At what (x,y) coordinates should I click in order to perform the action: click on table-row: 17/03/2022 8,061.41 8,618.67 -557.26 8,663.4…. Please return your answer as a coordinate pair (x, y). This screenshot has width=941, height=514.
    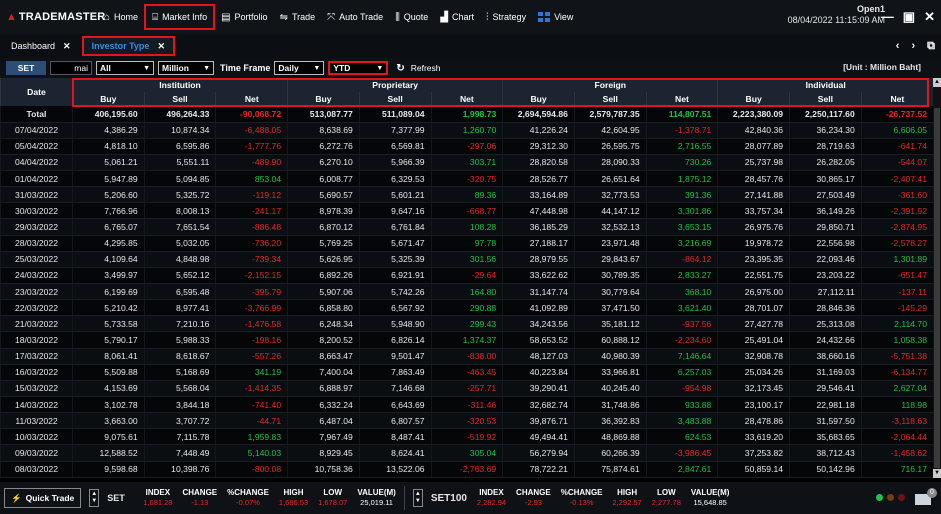
    Looking at the image, I should click on (466, 356).